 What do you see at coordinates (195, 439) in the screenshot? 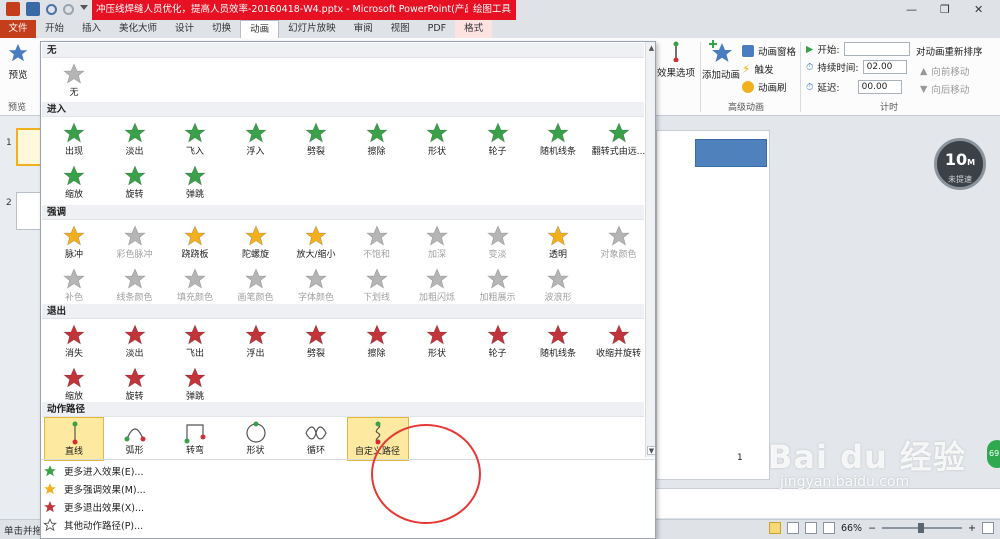
I see `motion-path-item: 转弯` at bounding box center [195, 439].